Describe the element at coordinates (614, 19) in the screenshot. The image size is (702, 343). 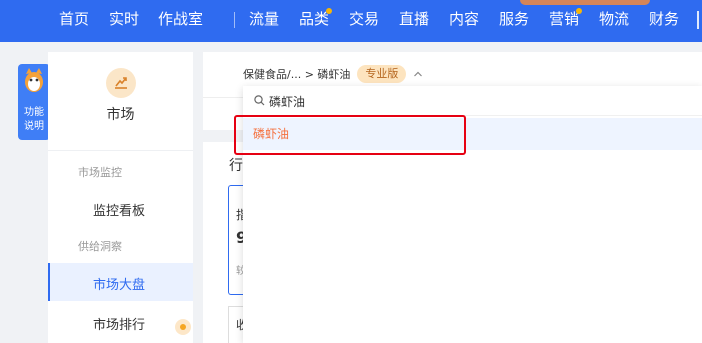
I see `nav-logistics: 物流` at that location.